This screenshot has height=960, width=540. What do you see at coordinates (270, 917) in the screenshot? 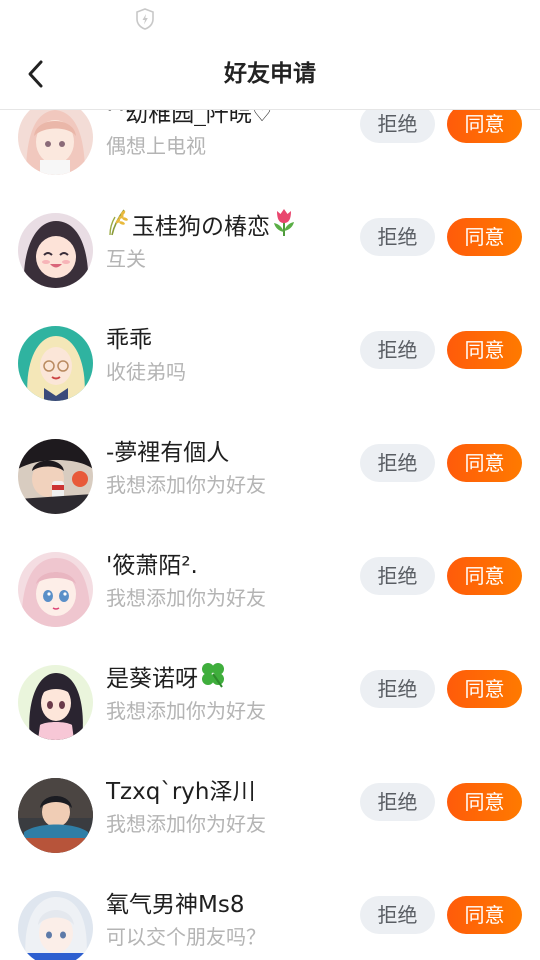
I see `request-row: 氧气男神Ms8 可以交个朋友吗？ 拒绝 同意` at bounding box center [270, 917].